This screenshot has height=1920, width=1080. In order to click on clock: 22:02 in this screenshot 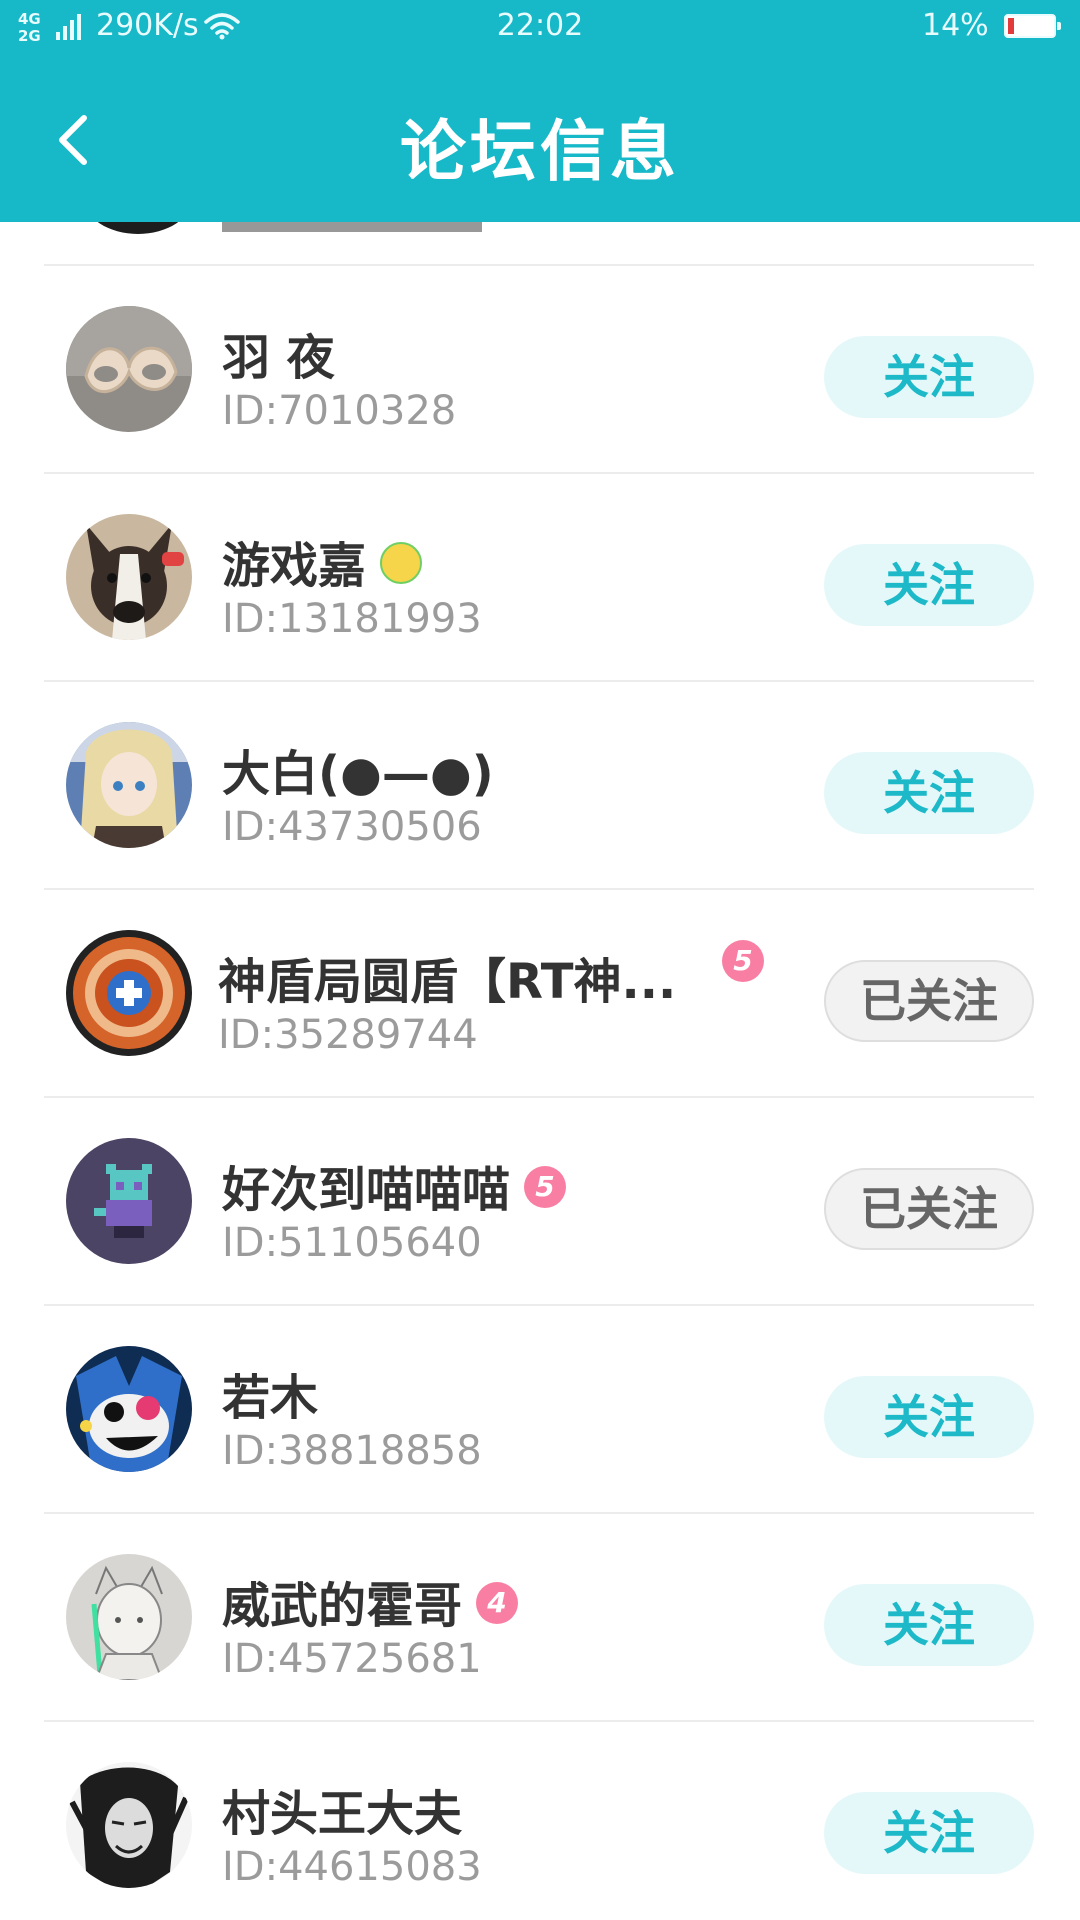, I will do `click(540, 25)`.